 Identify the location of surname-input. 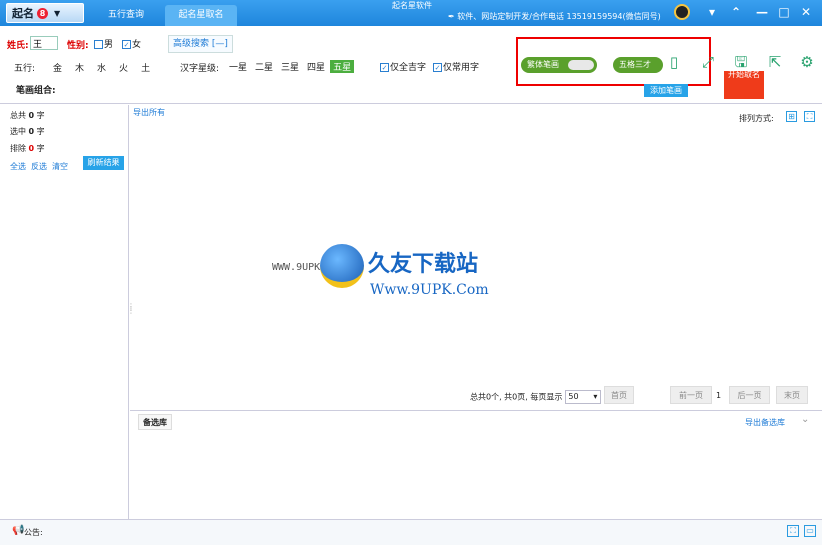
(44, 43).